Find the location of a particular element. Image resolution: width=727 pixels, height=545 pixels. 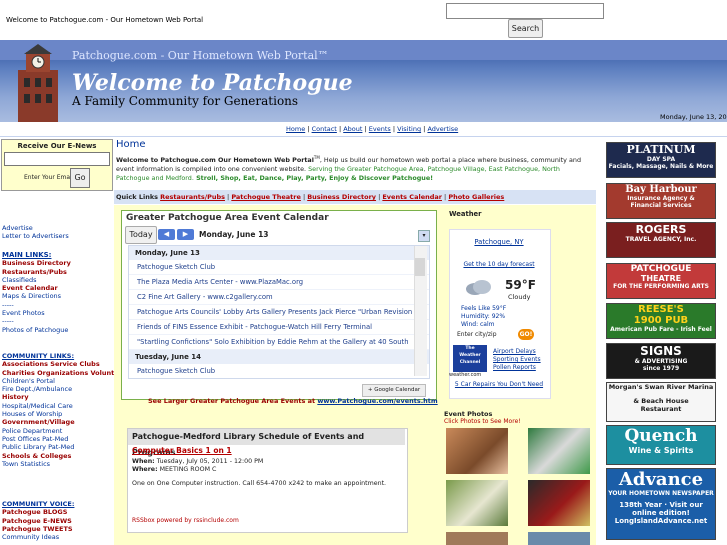

when-value: Tuesday, July 05, 2011 - 12:00 PM is located at coordinates (209, 461).